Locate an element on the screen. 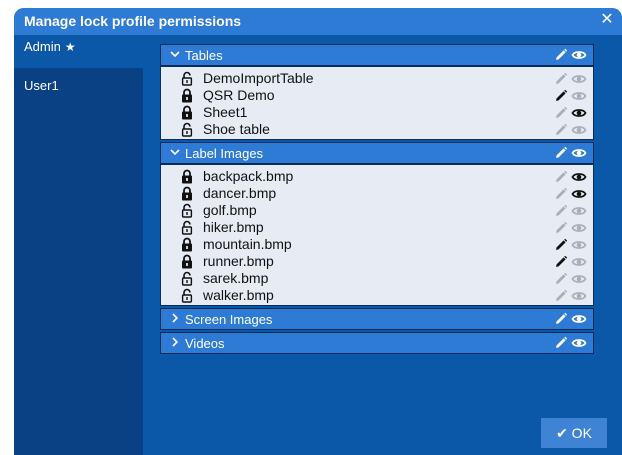  section-title: Screen Images is located at coordinates (229, 319).